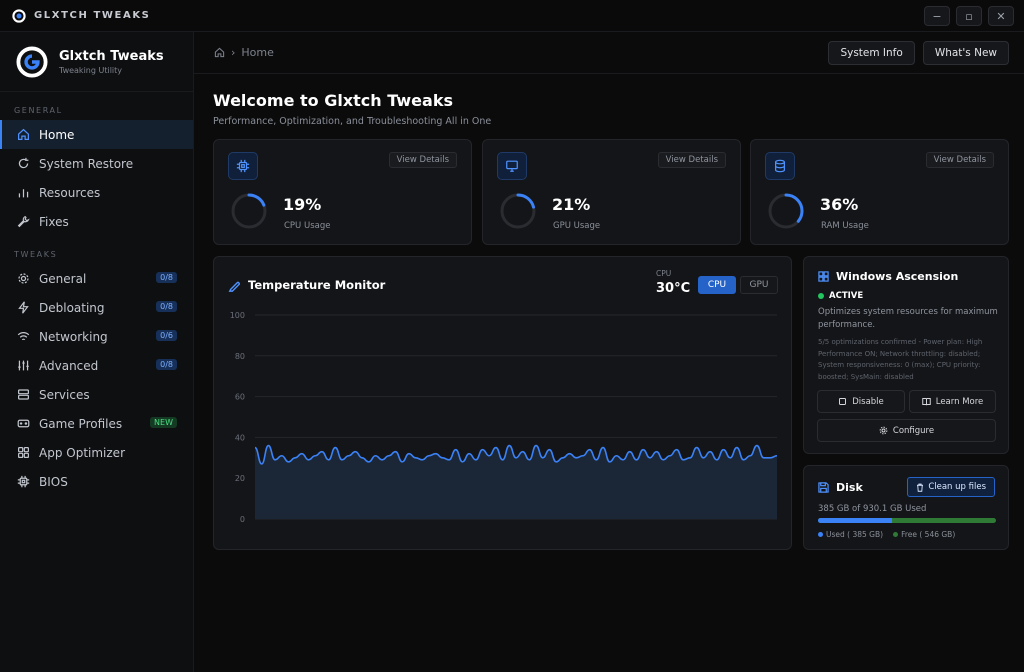 This screenshot has height=672, width=1024. I want to click on sidebar-item-label: System Restore, so click(86, 163).